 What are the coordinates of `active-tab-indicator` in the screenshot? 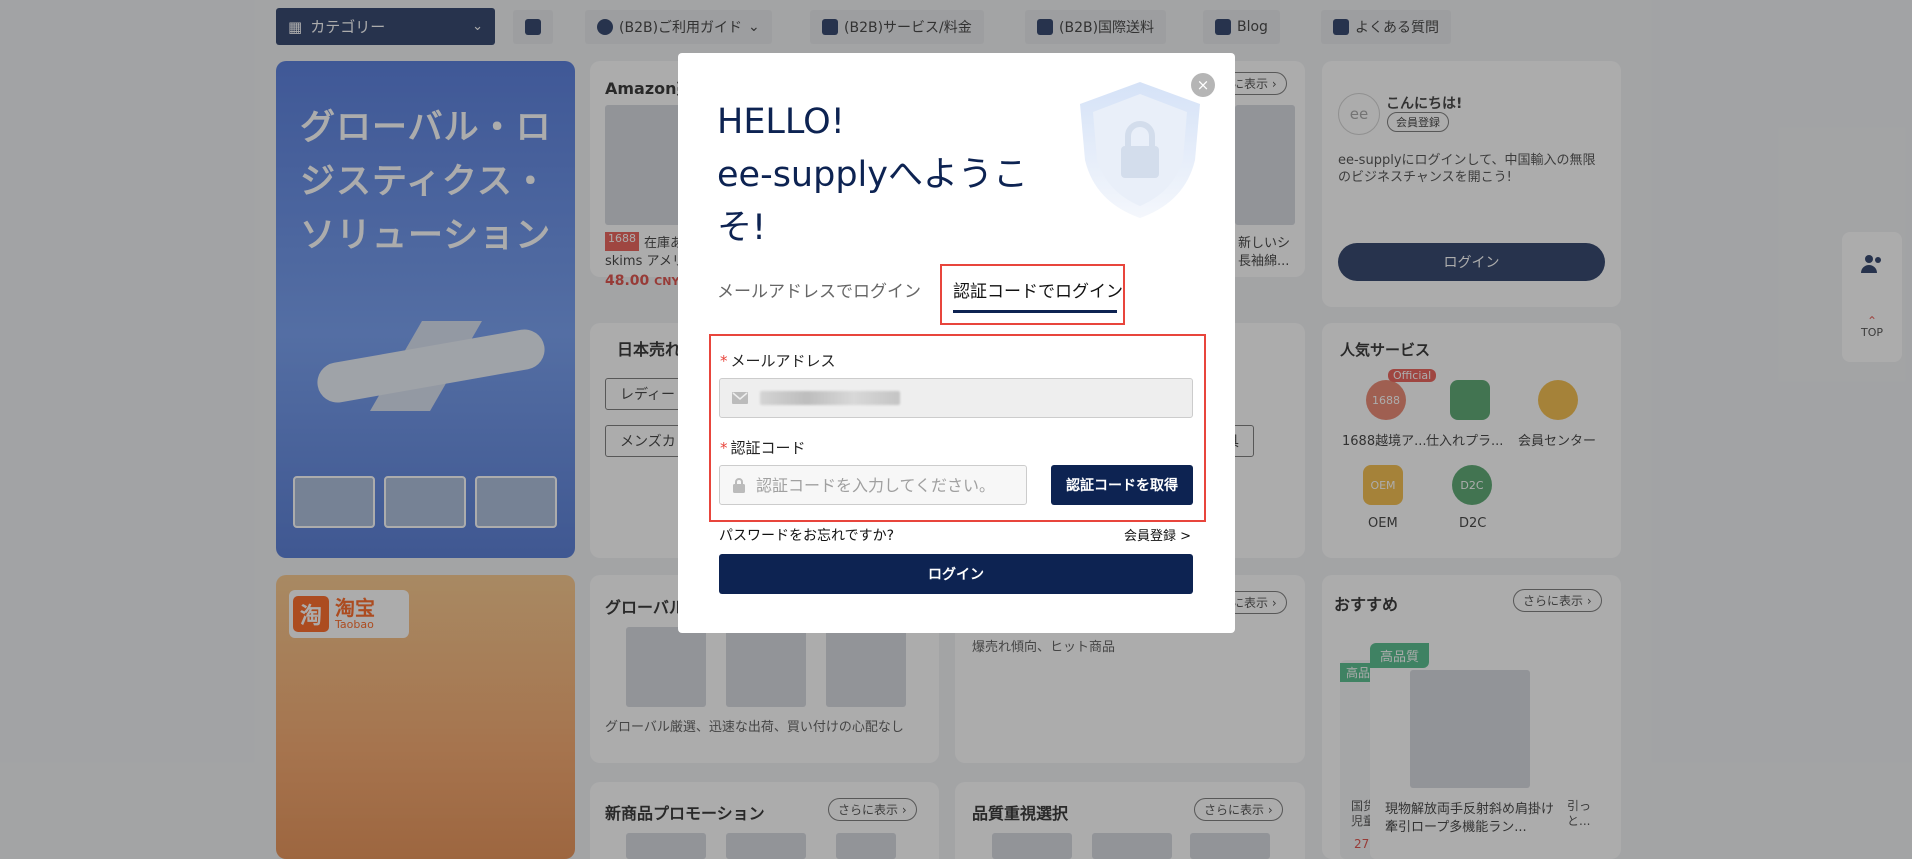 It's located at (1035, 311).